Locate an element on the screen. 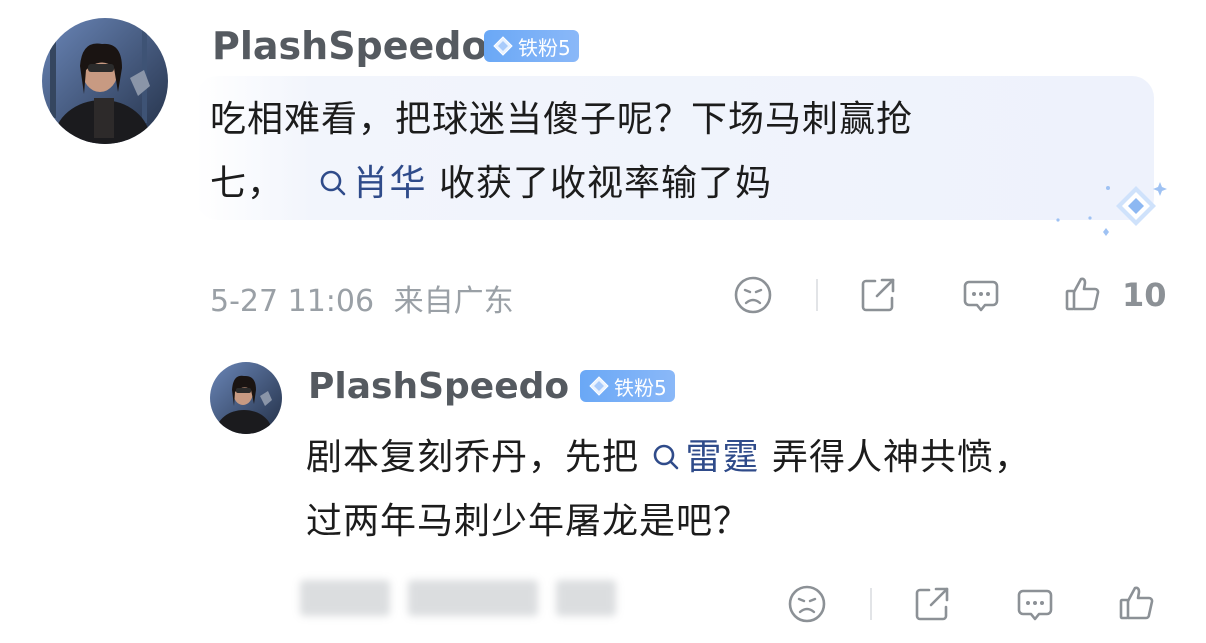 The image size is (1206, 643). like-button is located at coordinates (1083, 294).